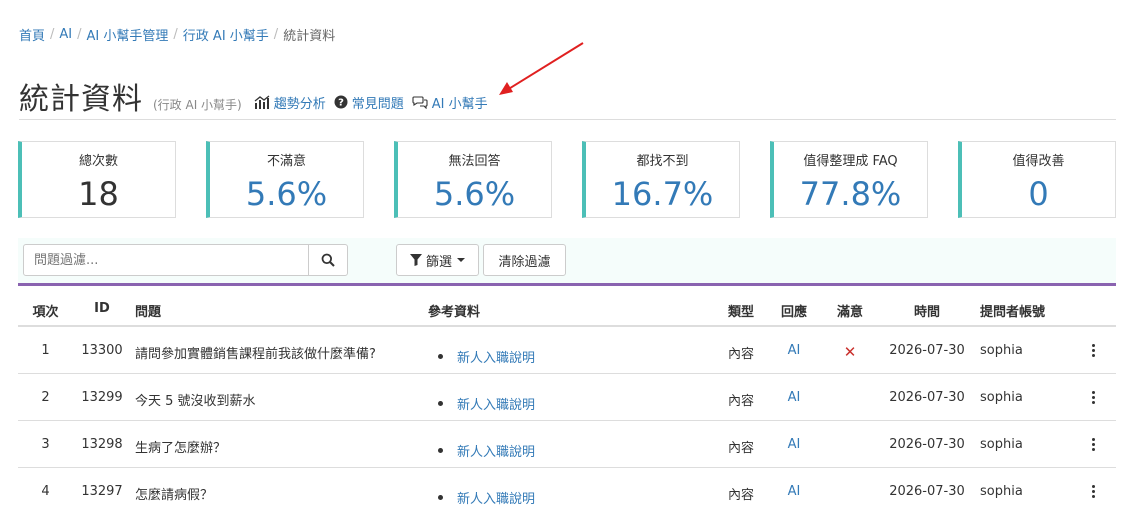  Describe the element at coordinates (45, 397) in the screenshot. I see `row-no: 2` at that location.